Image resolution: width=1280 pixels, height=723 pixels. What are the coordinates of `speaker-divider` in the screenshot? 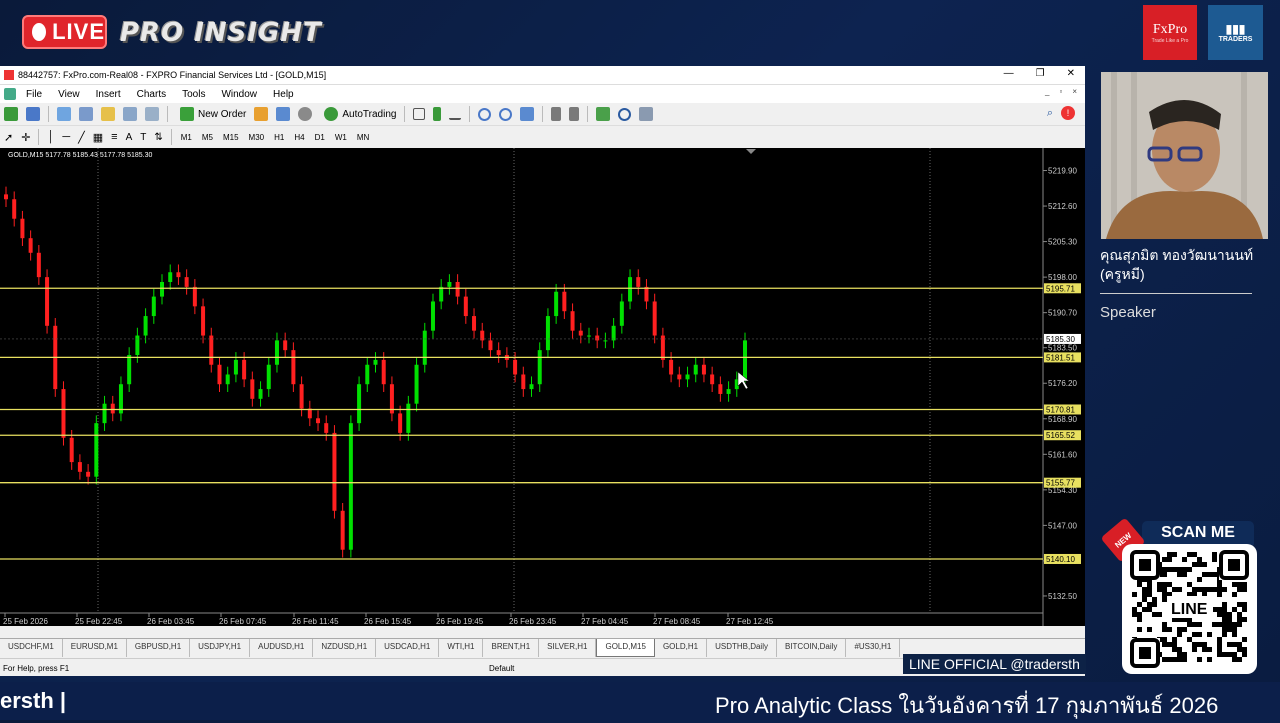 It's located at (1176, 293).